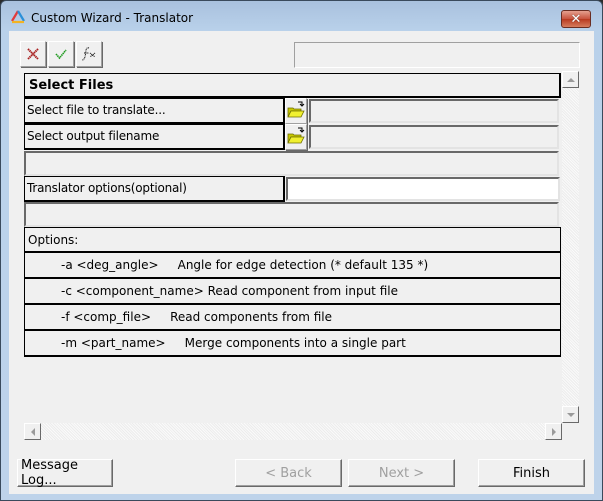 Image resolution: width=603 pixels, height=501 pixels. Describe the element at coordinates (434, 111) in the screenshot. I see `input-file-field` at that location.